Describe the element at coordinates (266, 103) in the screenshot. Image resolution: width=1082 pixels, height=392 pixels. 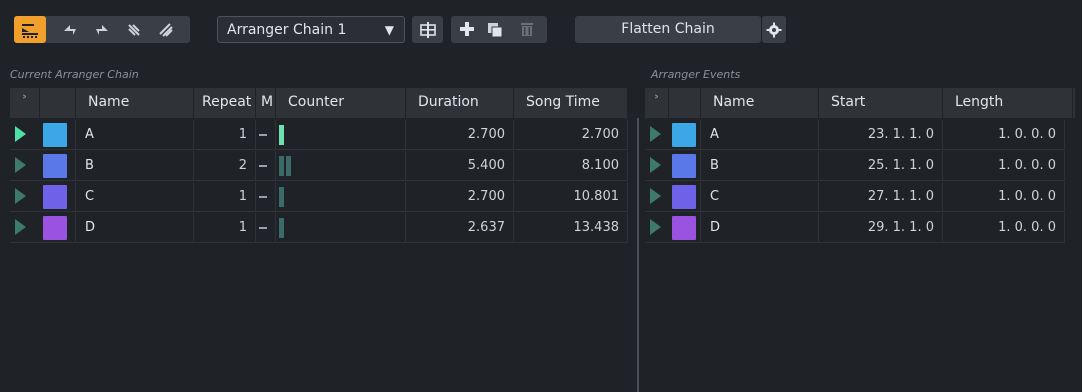
I see `mode-column-header: M` at that location.